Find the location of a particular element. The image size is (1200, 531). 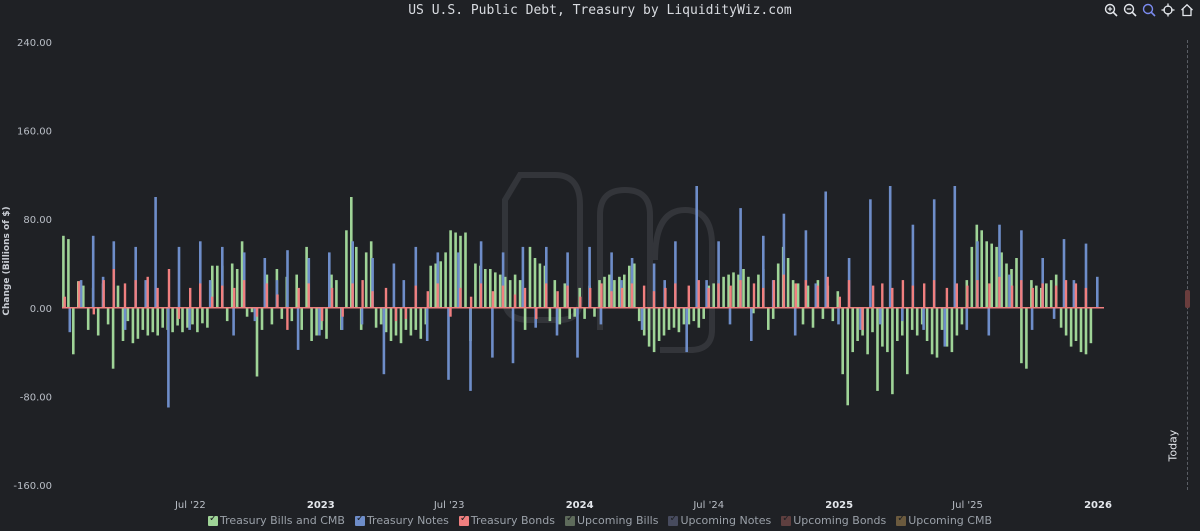

legend-item: Treasury Bonds is located at coordinates (506, 520).